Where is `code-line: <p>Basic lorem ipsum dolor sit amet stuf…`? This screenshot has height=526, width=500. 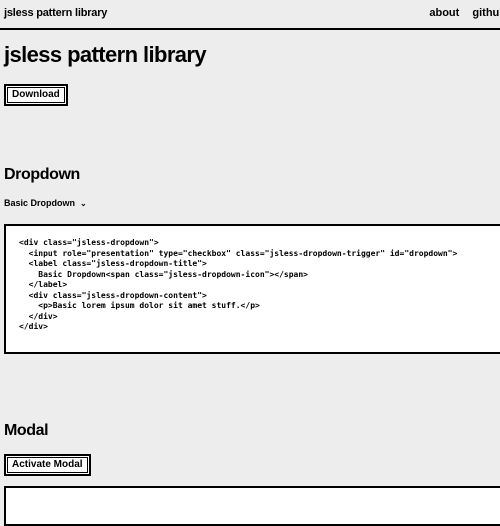 code-line: <p>Basic lorem ipsum dolor sit amet stuf… is located at coordinates (149, 305).